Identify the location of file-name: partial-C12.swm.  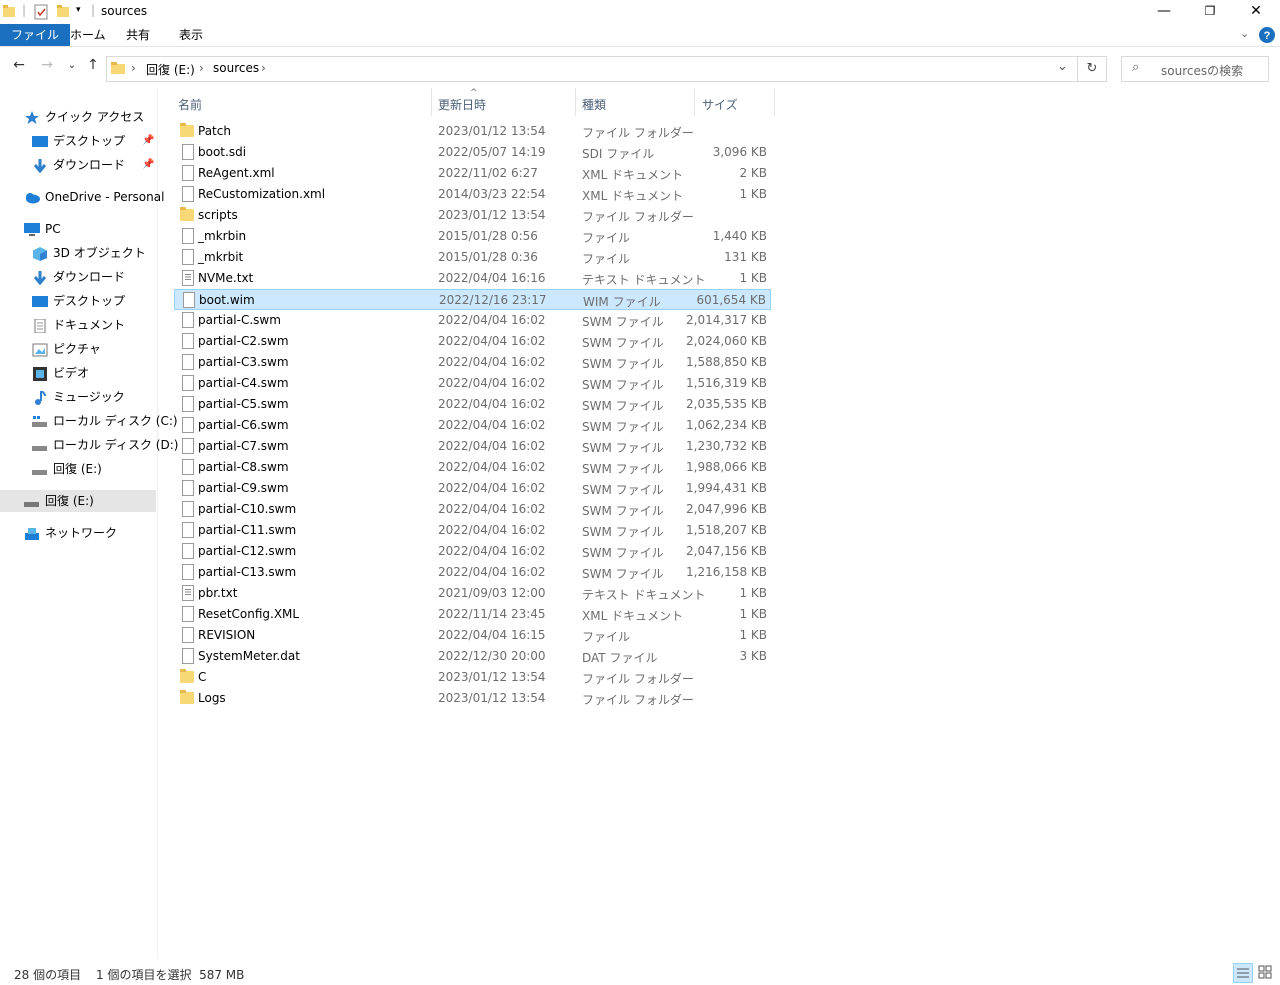
(247, 551).